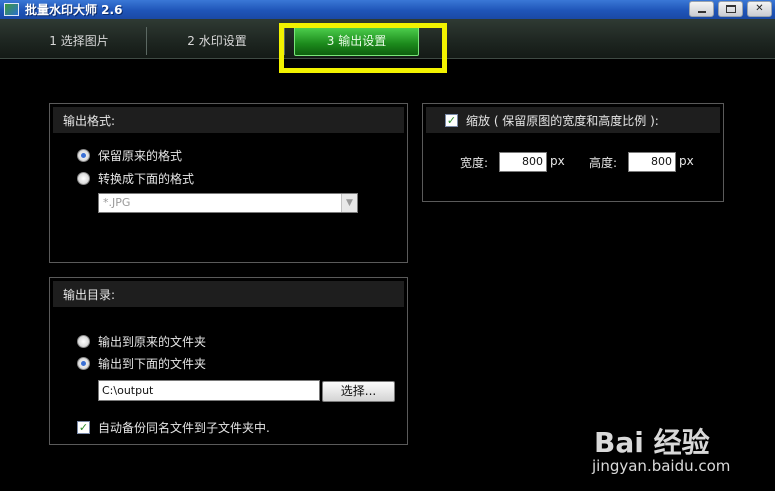 The image size is (775, 491). Describe the element at coordinates (152, 364) in the screenshot. I see `below-folder-label: 输出到下面的文件夹` at that location.